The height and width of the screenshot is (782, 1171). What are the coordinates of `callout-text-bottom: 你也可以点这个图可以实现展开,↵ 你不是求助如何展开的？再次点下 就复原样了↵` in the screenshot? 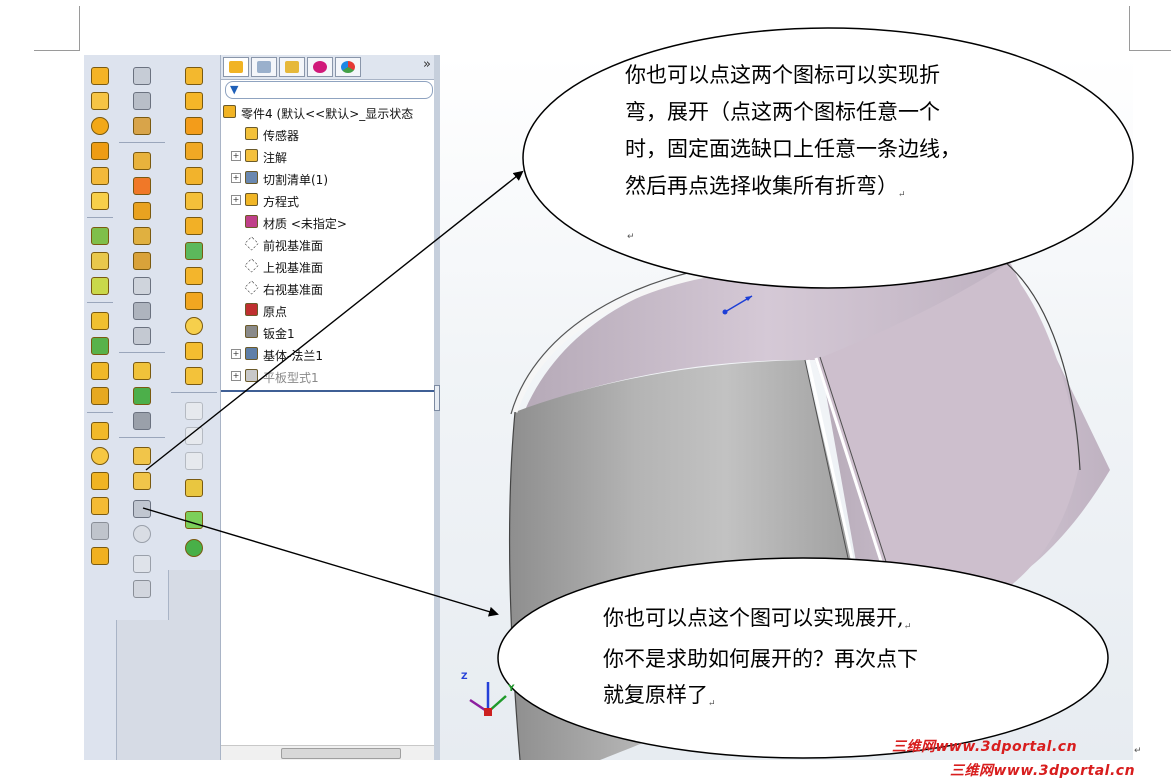 It's located at (760, 659).